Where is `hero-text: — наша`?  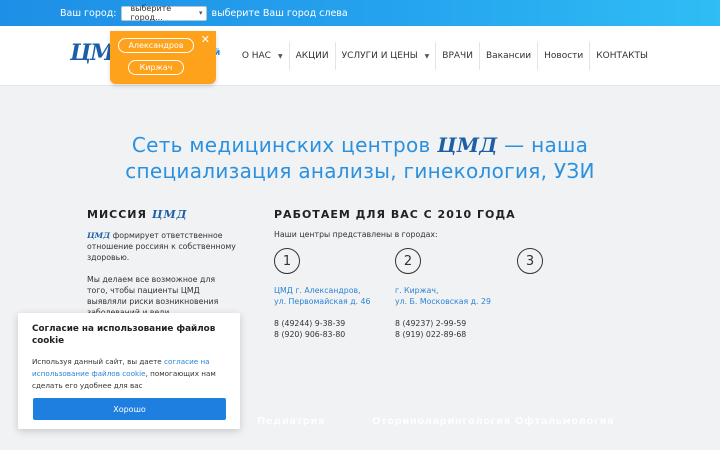 hero-text: — наша is located at coordinates (543, 145).